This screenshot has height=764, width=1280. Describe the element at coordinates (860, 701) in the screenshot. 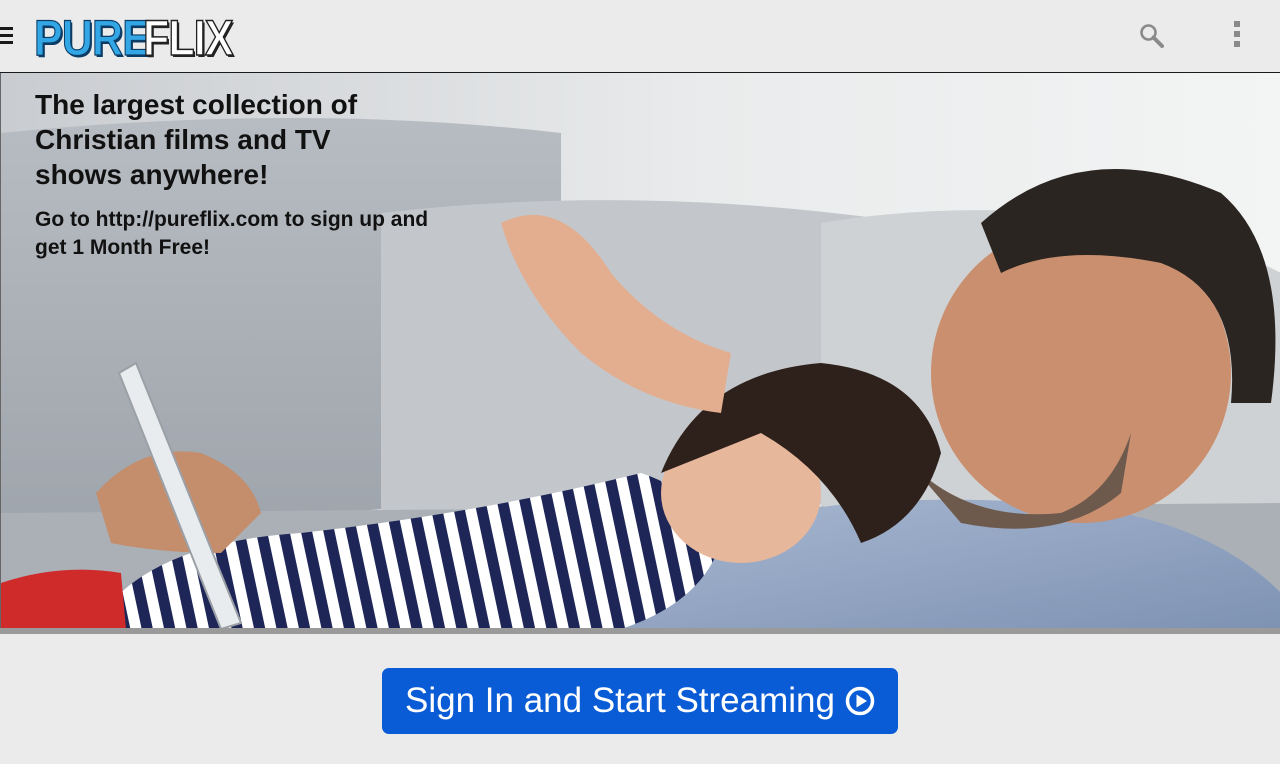

I see `play-circle-icon` at that location.